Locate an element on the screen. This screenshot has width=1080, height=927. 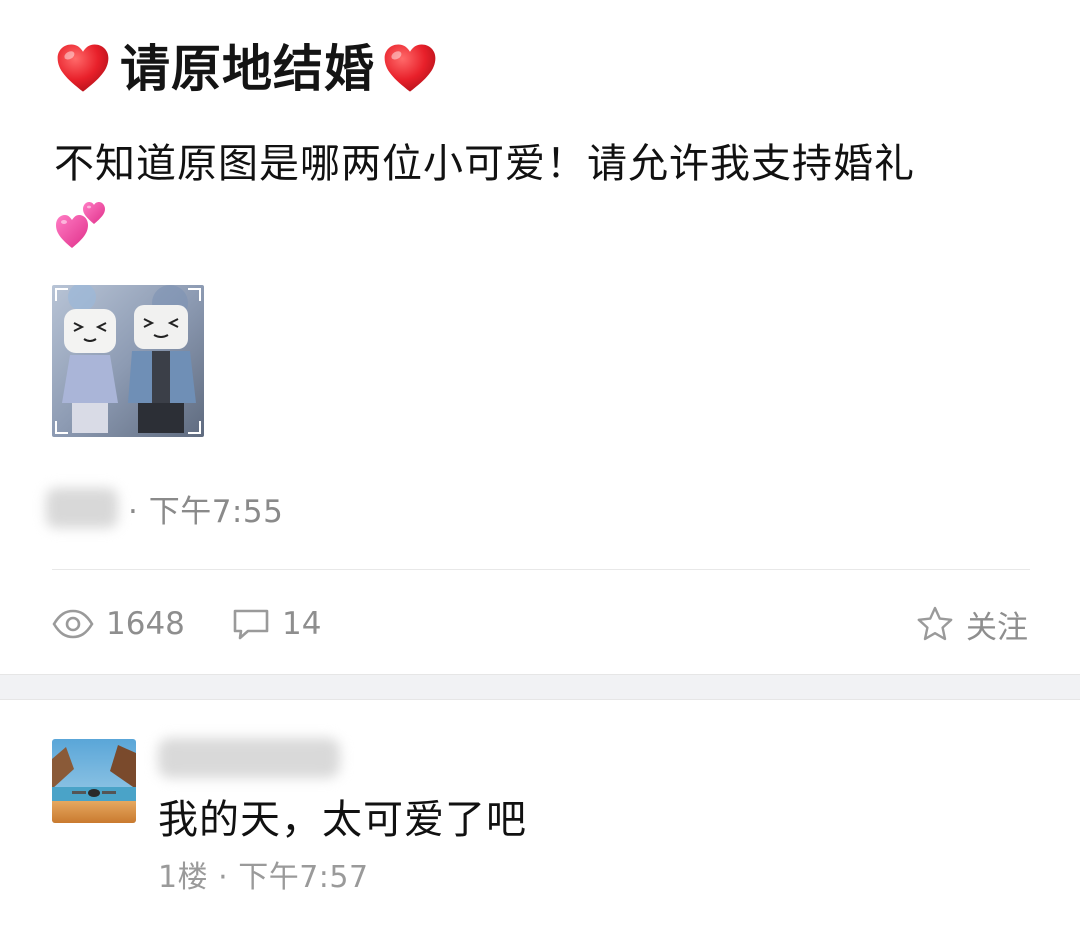
section-gap is located at coordinates (540, 687).